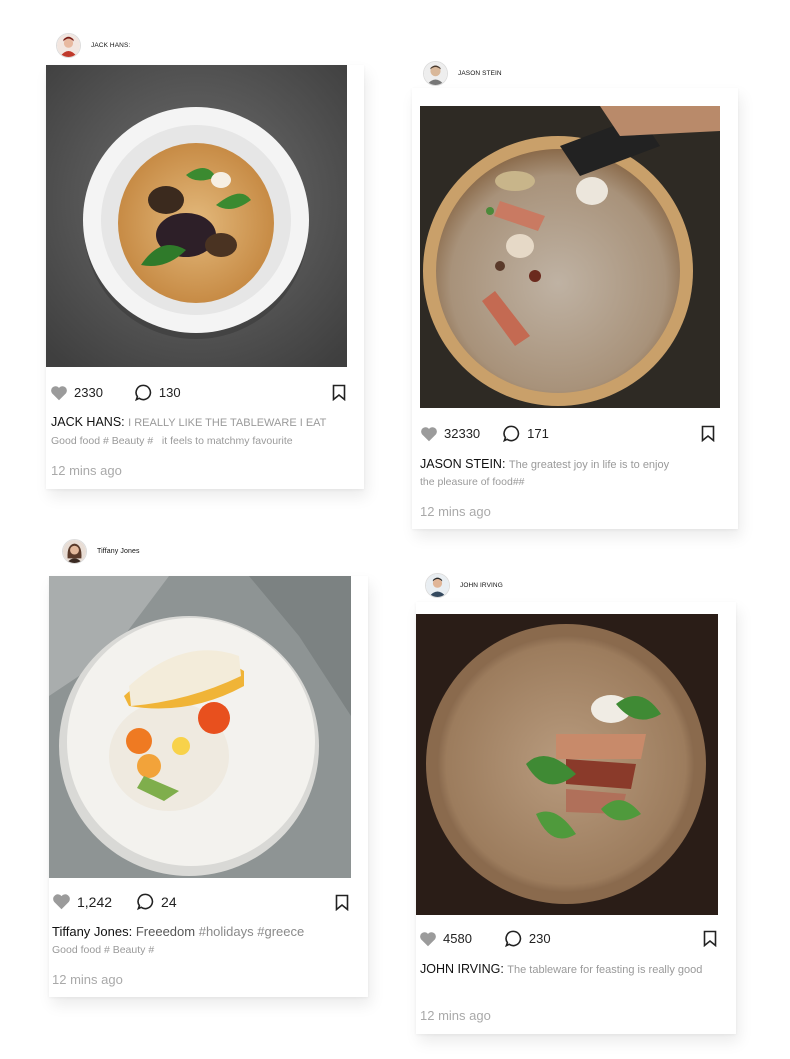 The width and height of the screenshot is (790, 1059). Describe the element at coordinates (169, 901) in the screenshot. I see `comment-count: 24` at that location.